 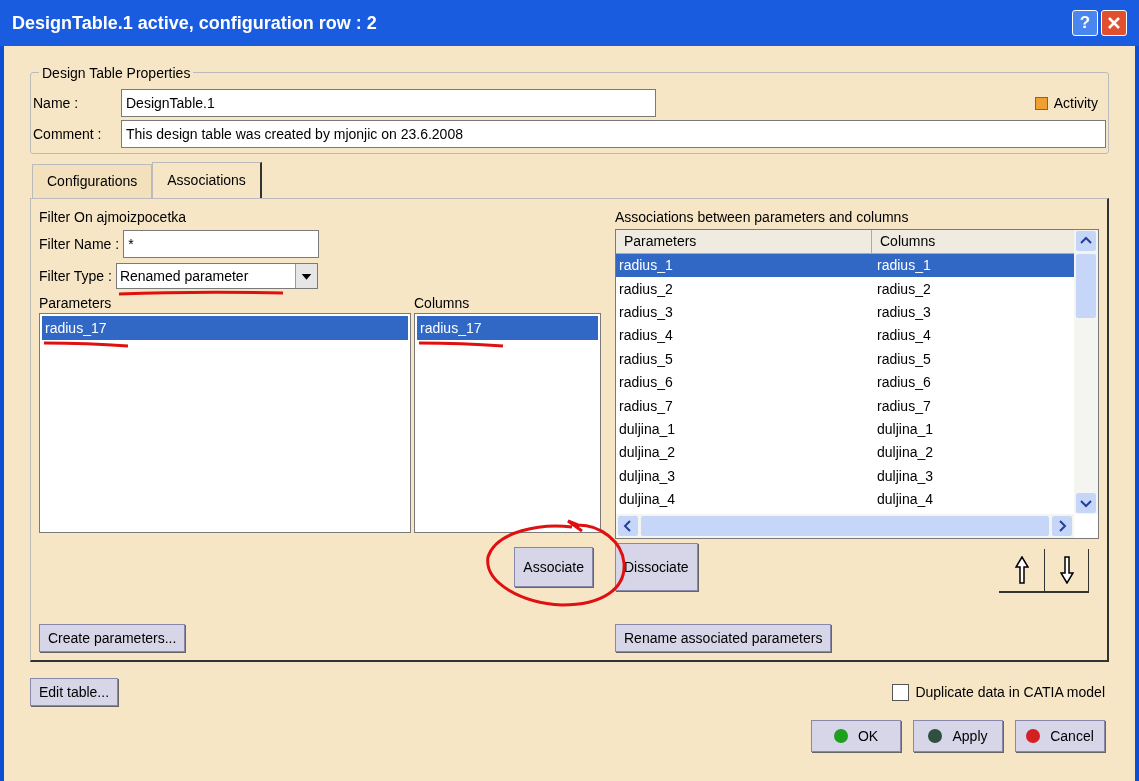 I want to click on table-row: duljina_1 duljina_1, so click(x=845, y=429).